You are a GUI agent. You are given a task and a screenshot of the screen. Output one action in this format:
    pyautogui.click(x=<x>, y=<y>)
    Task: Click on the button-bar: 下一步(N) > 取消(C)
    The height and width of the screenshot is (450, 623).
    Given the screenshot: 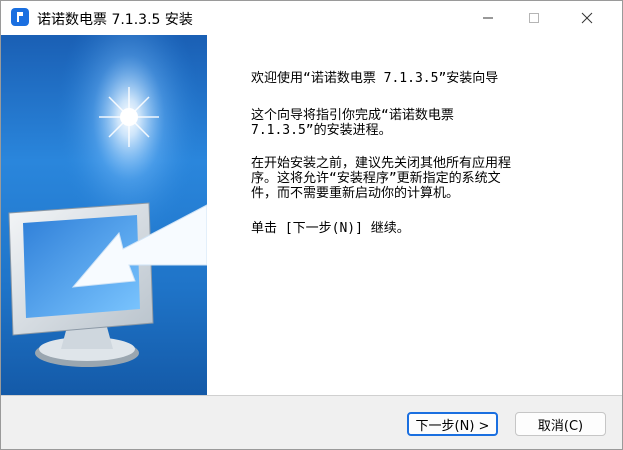 What is the action you would take?
    pyautogui.click(x=311, y=422)
    